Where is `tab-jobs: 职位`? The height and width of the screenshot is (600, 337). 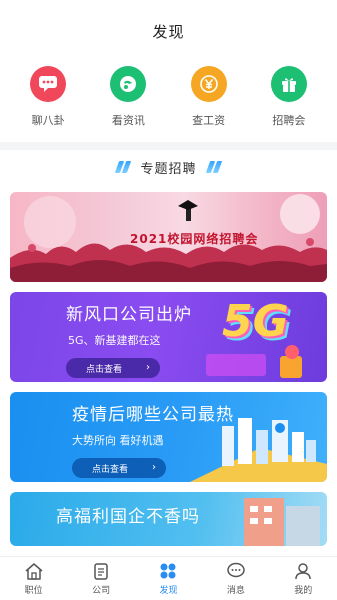 tab-jobs: 职位 is located at coordinates (34, 579).